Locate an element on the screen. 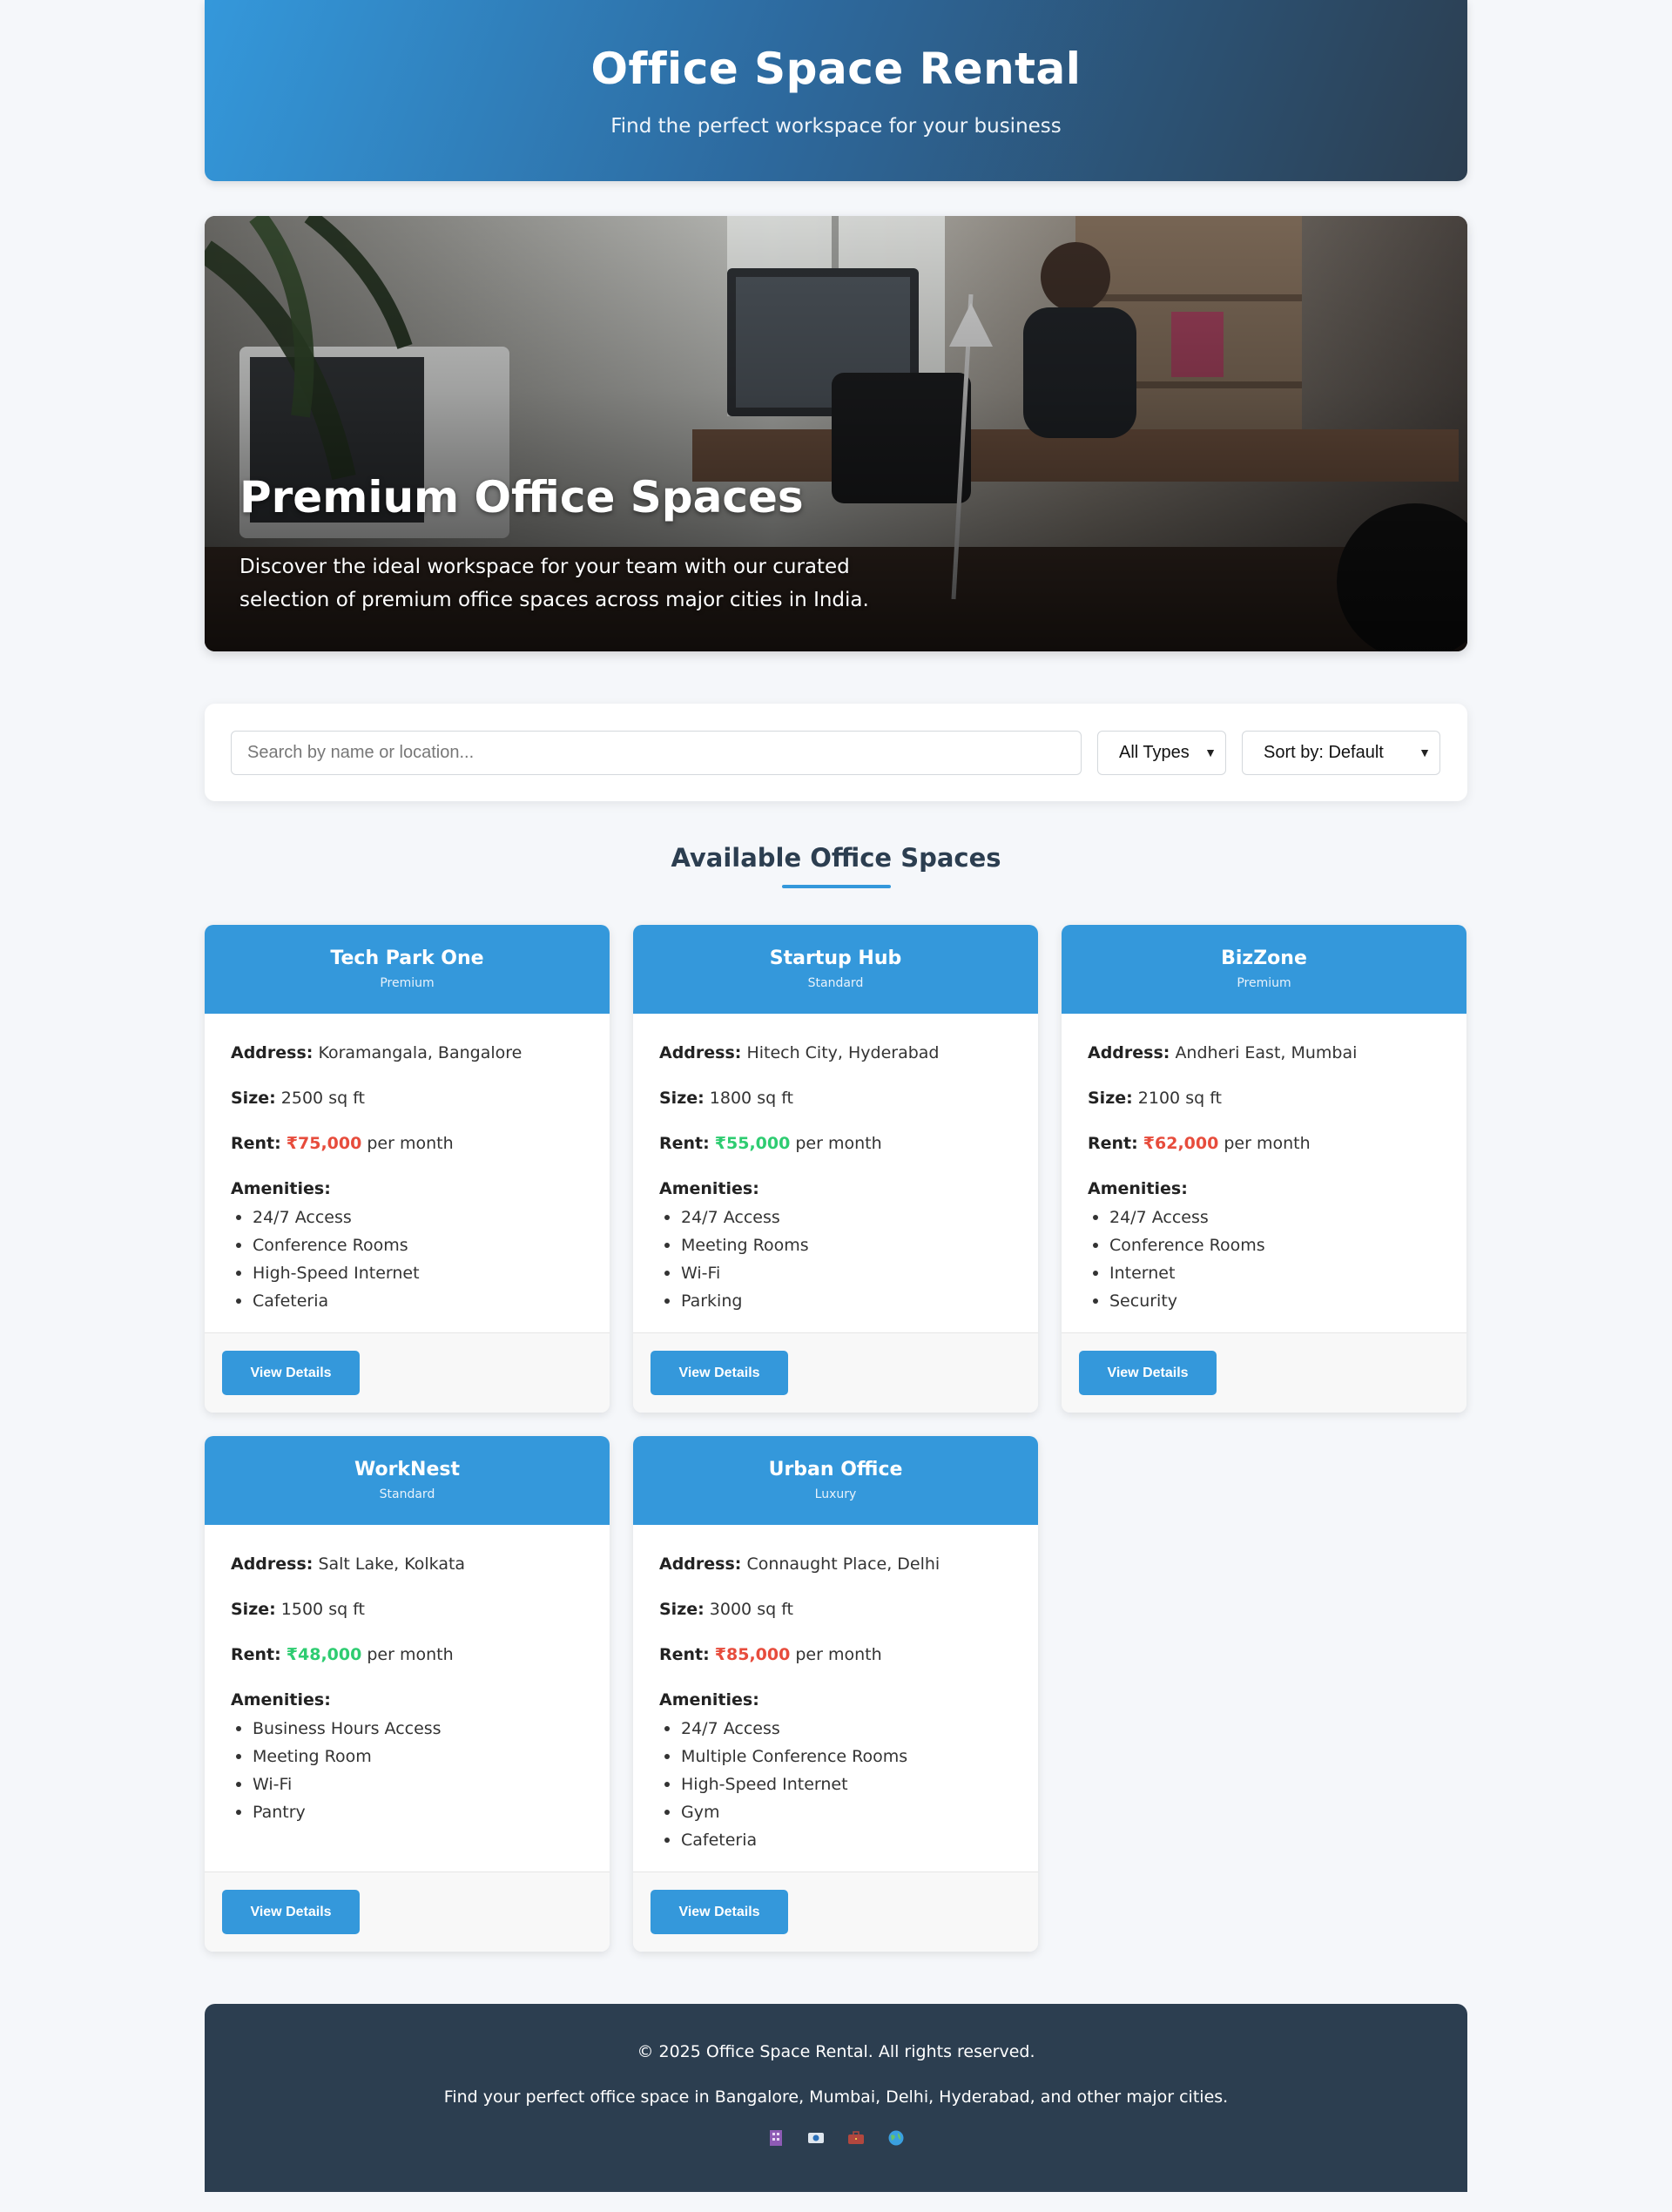 The image size is (1672, 2212). globe-icon is located at coordinates (896, 2138).